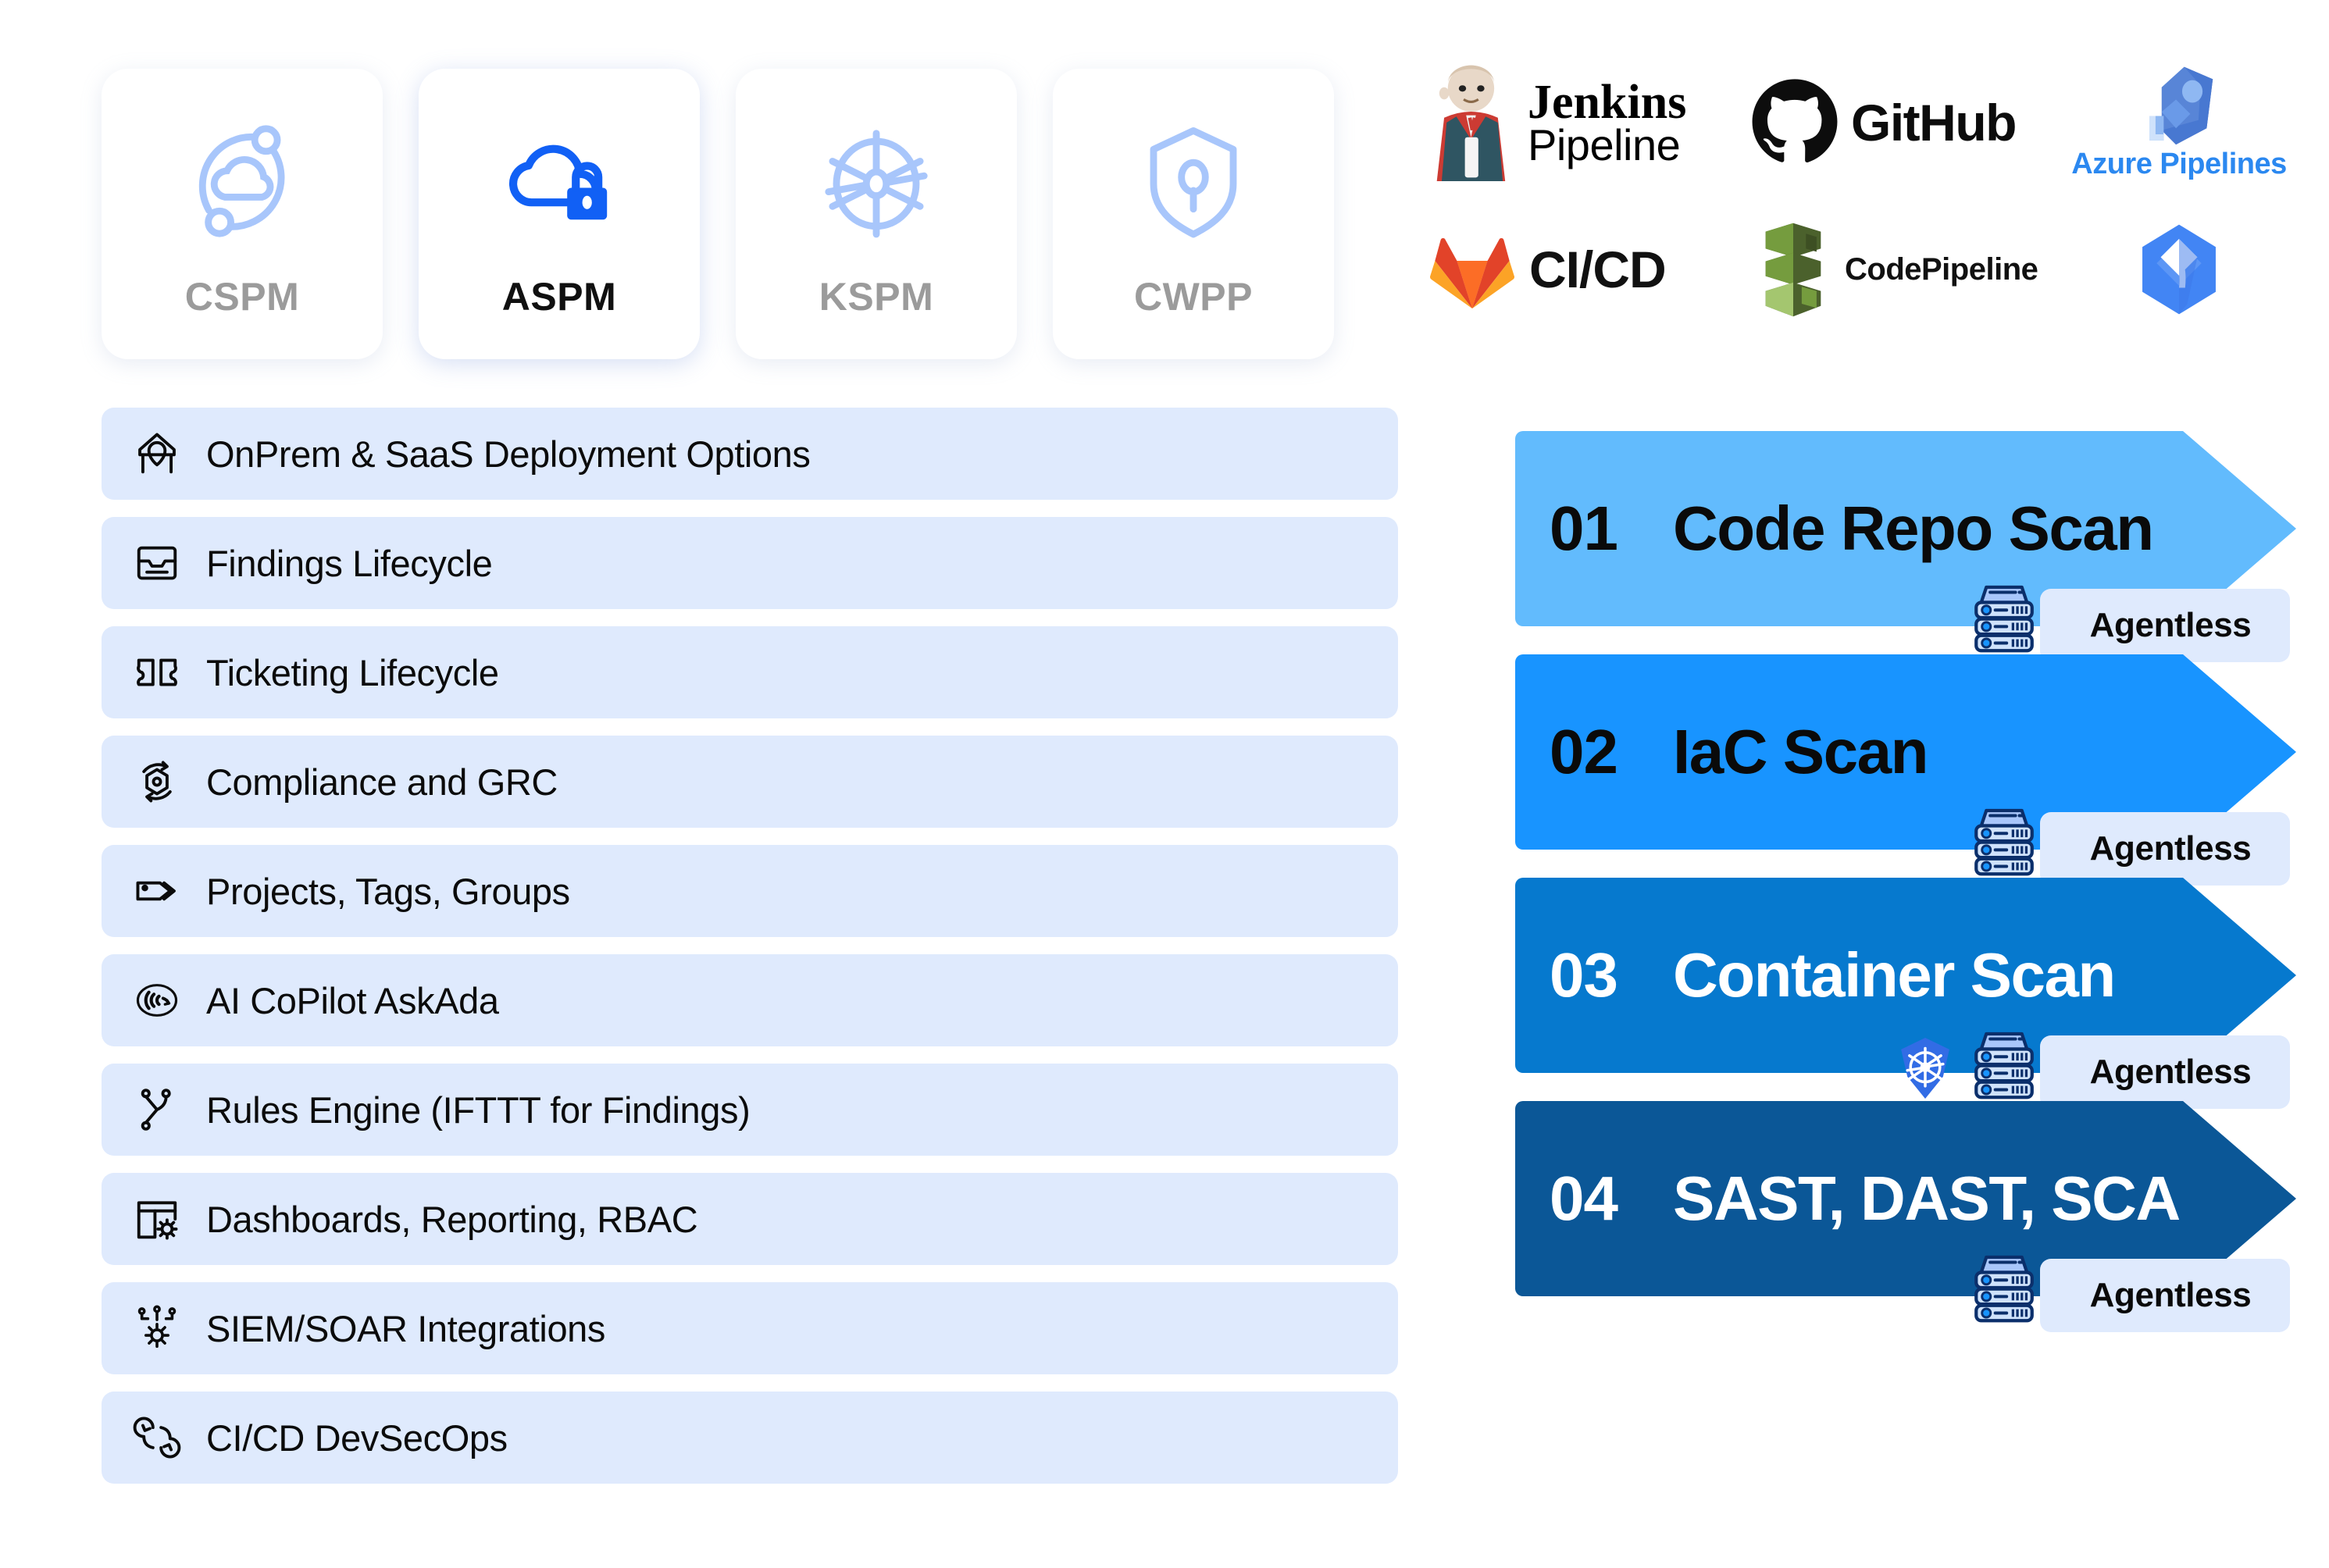 The image size is (2329, 1568). Describe the element at coordinates (1607, 102) in the screenshot. I see `jenkins-label: Jenkins` at that location.